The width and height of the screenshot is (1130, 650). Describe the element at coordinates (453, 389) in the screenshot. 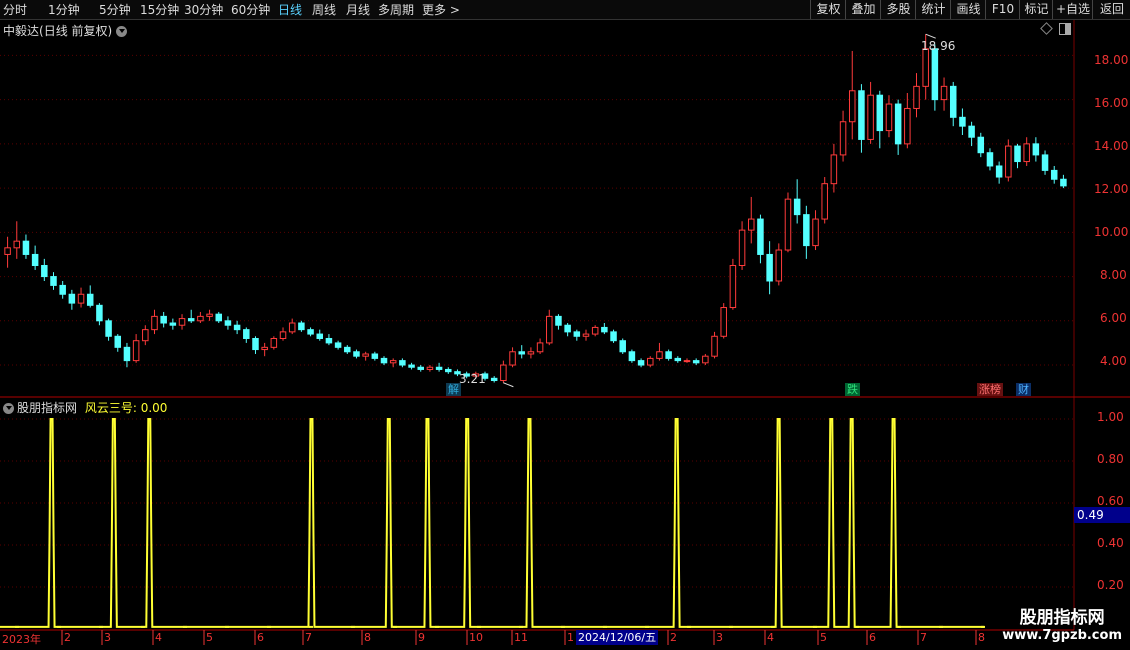

I see `tag-unlock: 解` at that location.